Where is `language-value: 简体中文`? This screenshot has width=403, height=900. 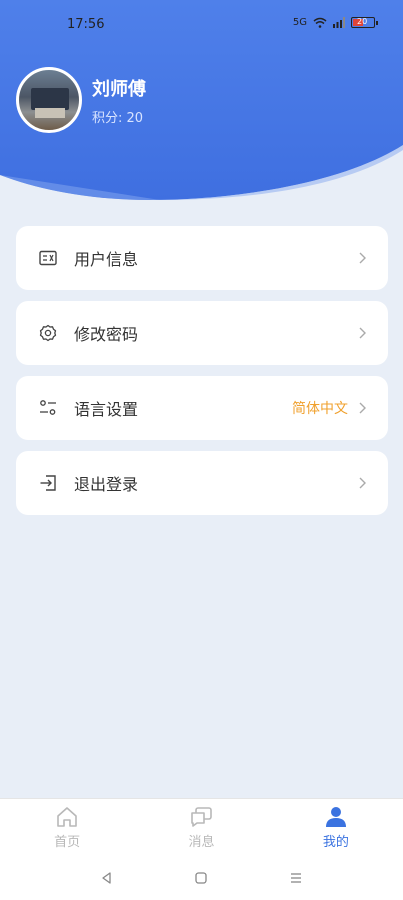 language-value: 简体中文 is located at coordinates (320, 409).